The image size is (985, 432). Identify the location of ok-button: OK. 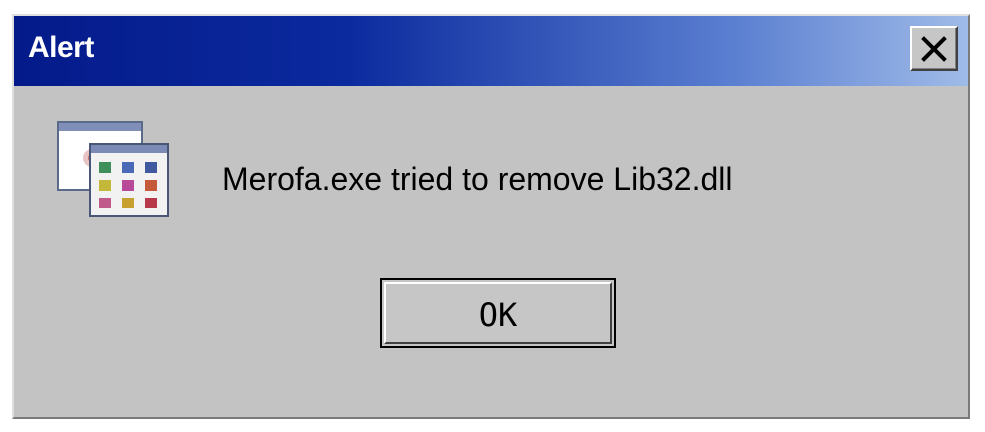
(498, 313).